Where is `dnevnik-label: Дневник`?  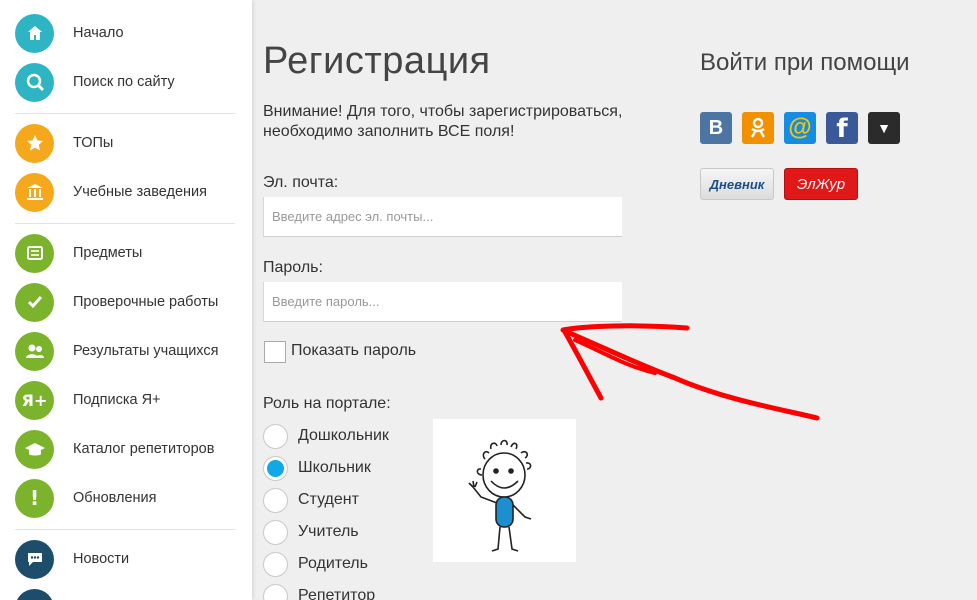
dnevnik-label: Дневник is located at coordinates (737, 184).